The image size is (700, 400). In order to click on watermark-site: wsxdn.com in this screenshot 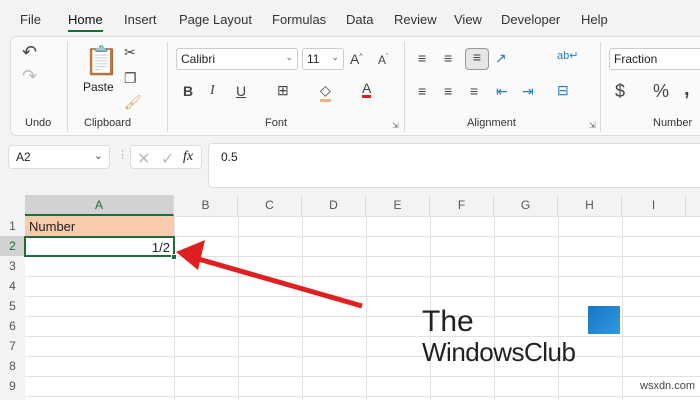, I will do `click(668, 386)`.